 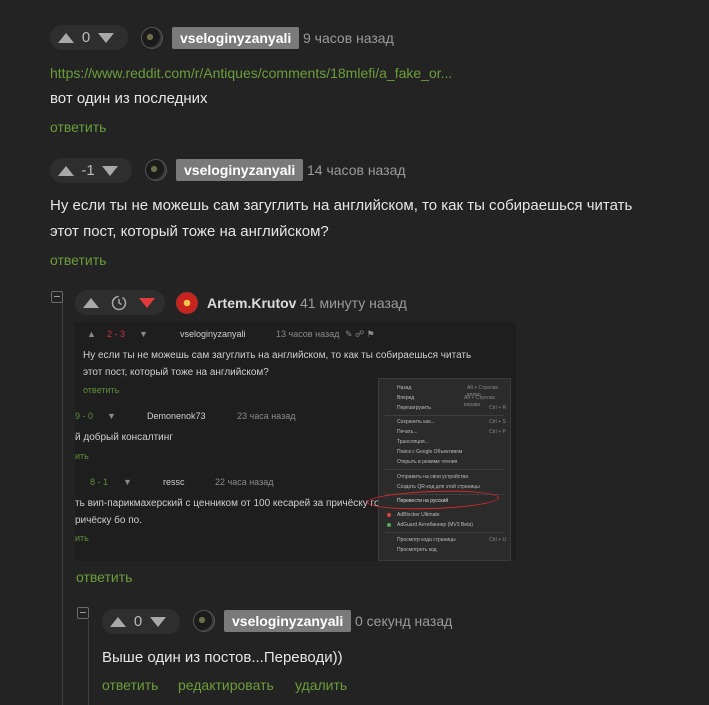 What do you see at coordinates (222, 657) in the screenshot?
I see `comment-text: Выше один из постов...Переводи))` at bounding box center [222, 657].